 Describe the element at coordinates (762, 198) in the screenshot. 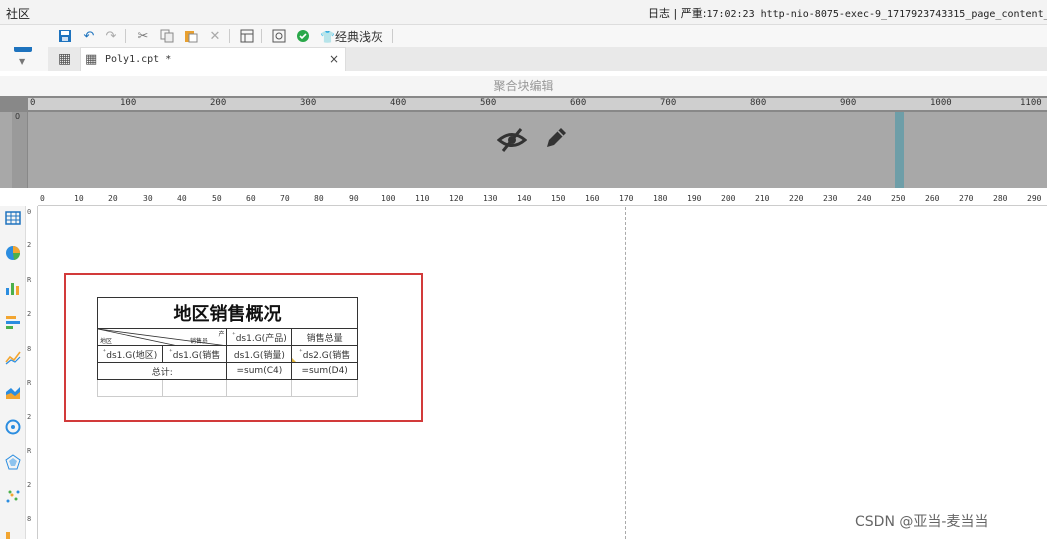

I see `ruler-tick: 210` at that location.